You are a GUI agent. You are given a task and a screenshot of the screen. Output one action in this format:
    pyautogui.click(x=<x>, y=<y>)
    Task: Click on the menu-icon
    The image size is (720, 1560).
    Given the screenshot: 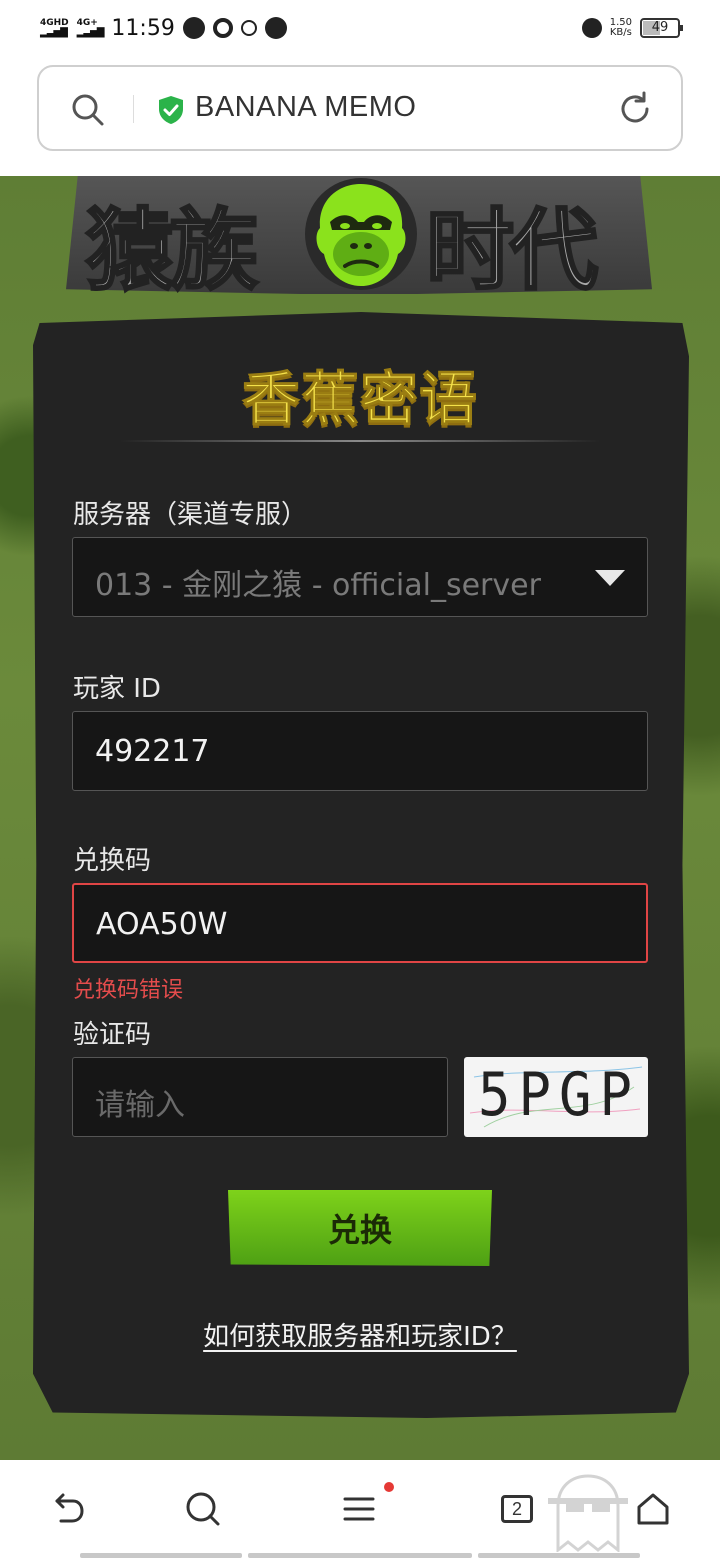 What is the action you would take?
    pyautogui.click(x=359, y=1509)
    